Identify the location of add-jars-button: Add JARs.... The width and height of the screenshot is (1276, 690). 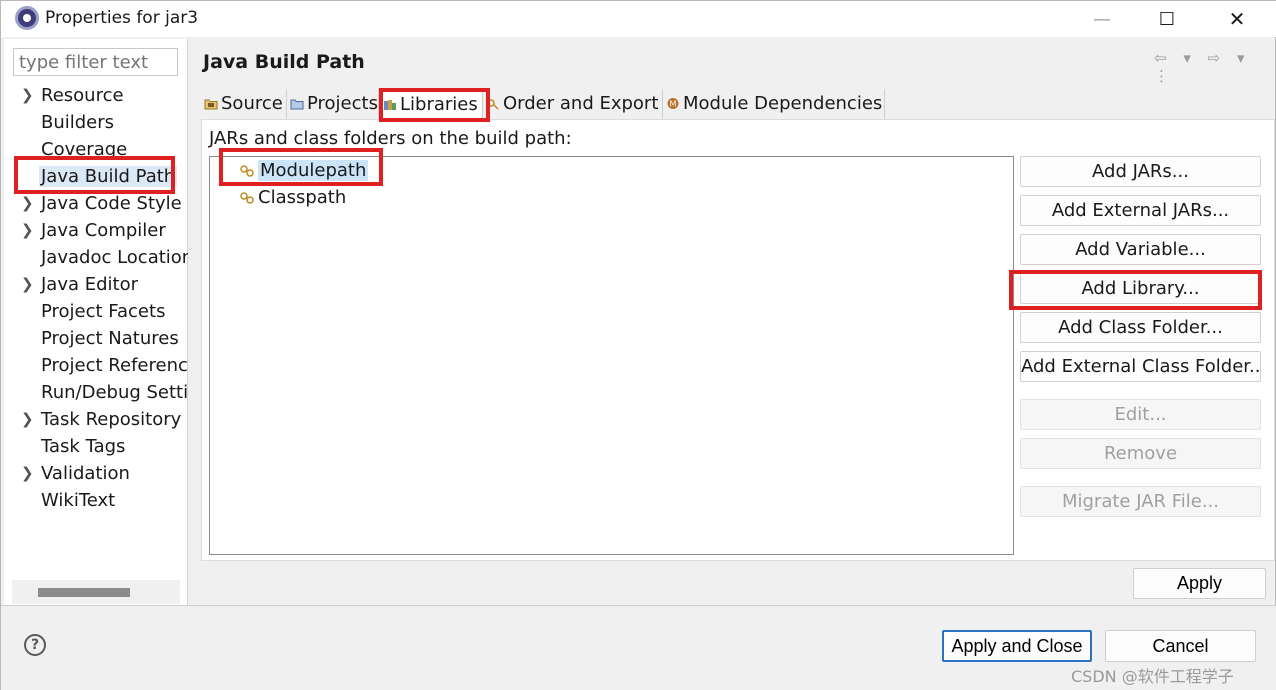
(1140, 171).